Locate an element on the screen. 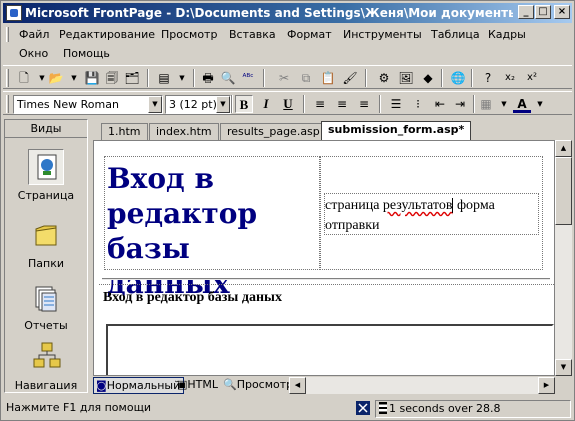 The height and width of the screenshot is (421, 575). frontpage-app-icon is located at coordinates (14, 13).